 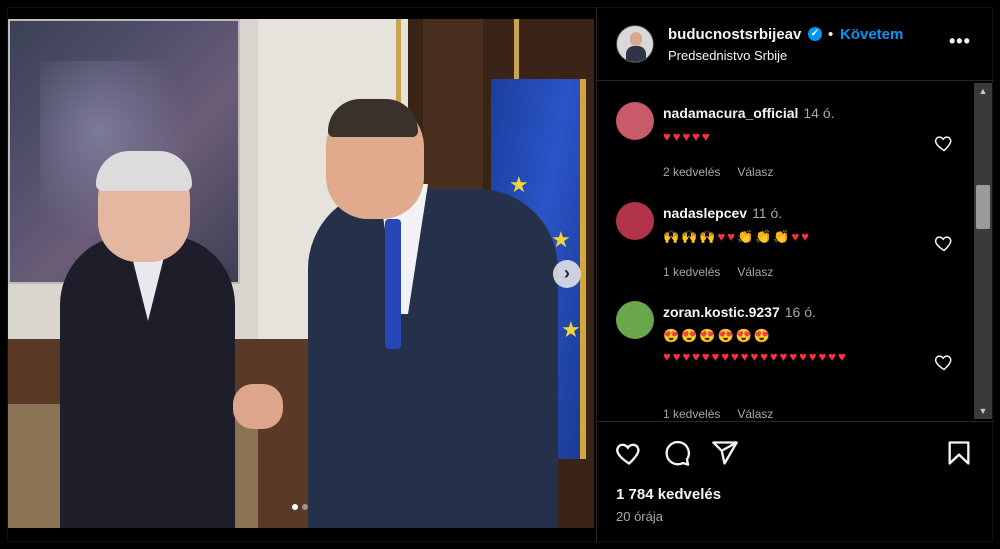 I want to click on comment-header: nadamacura_official 14 ó., so click(x=749, y=113).